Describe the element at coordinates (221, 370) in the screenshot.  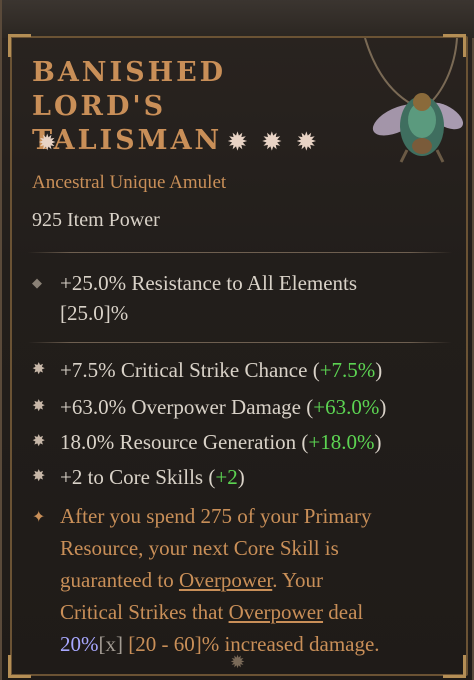
I see `affix-line: +7.5% Critical Strike Chance (+7.5%)` at that location.